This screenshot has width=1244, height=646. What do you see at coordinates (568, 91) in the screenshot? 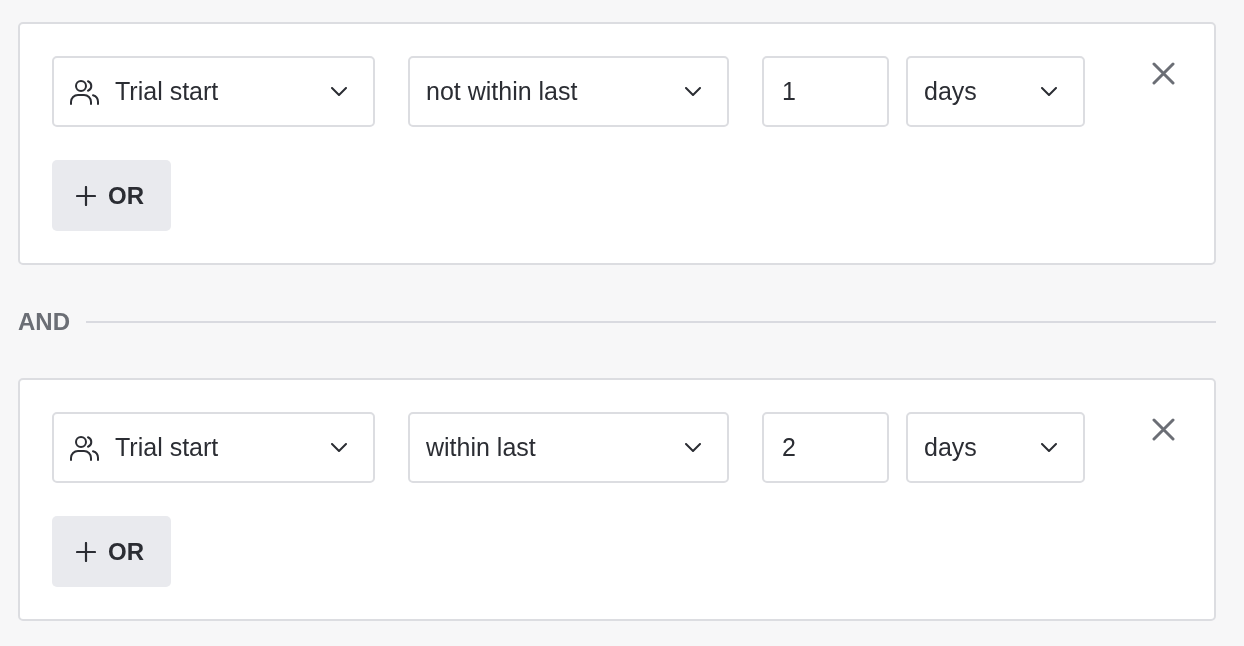
I see `operator-dropdown: not within last` at bounding box center [568, 91].